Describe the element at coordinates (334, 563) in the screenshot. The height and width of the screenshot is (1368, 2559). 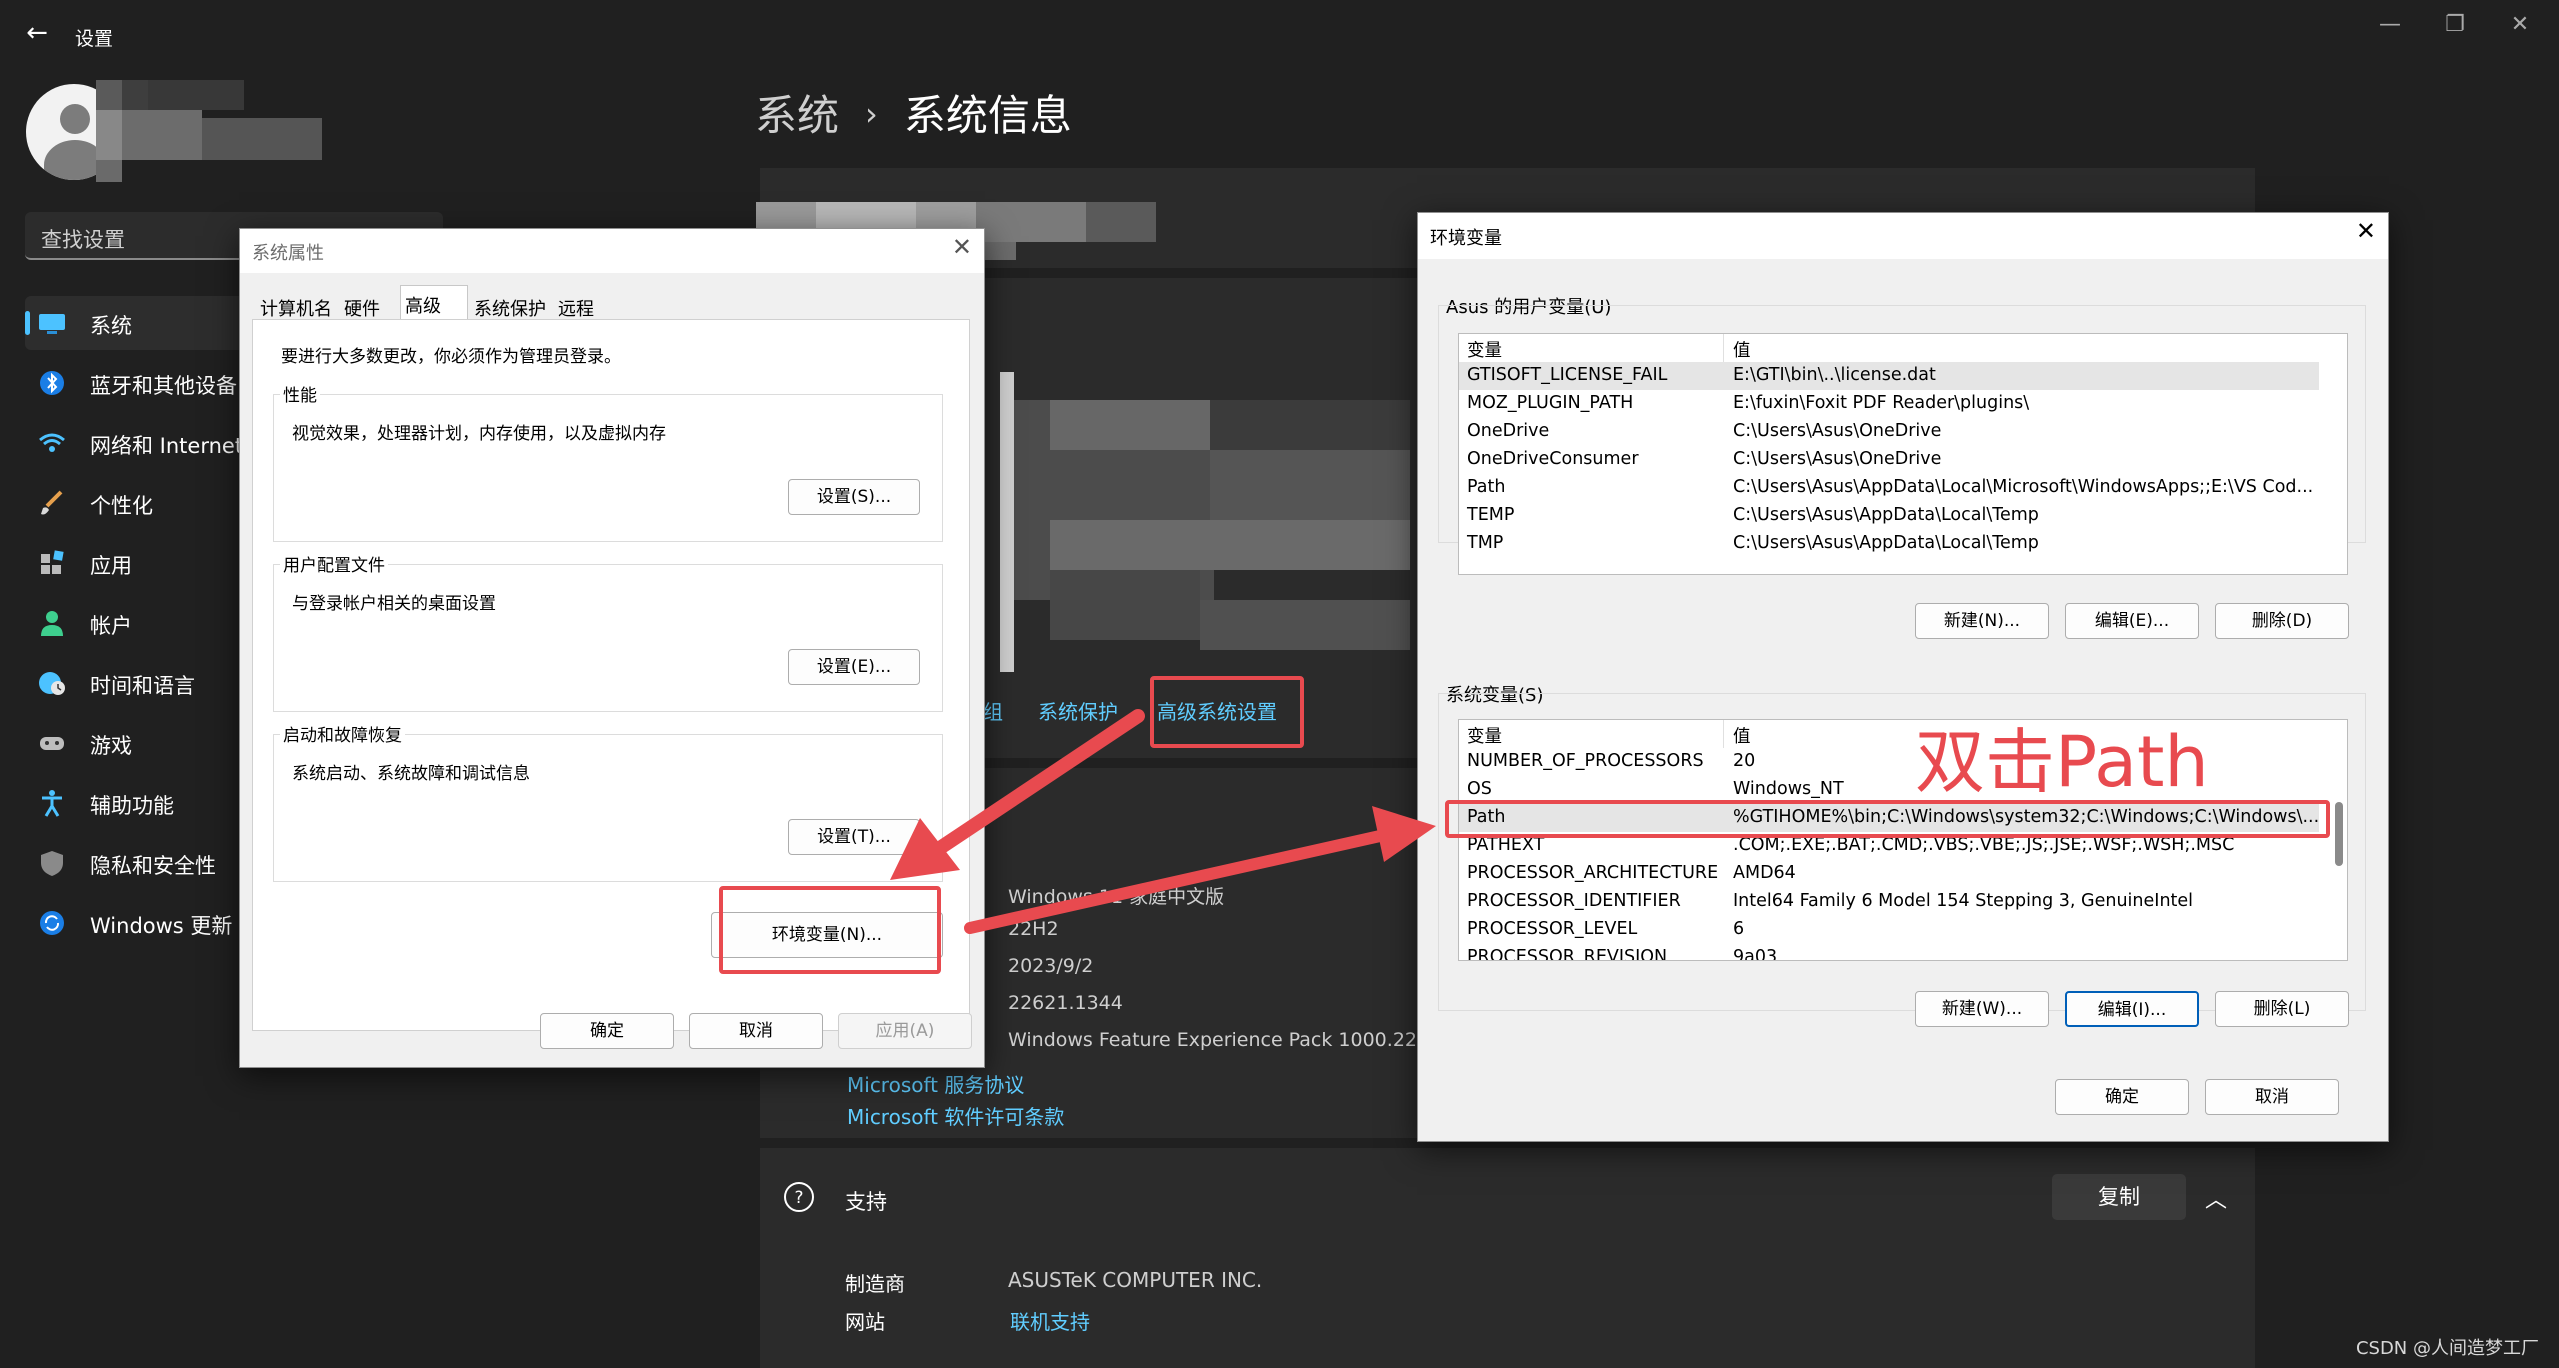
I see `group-title: 用户配置文件` at that location.